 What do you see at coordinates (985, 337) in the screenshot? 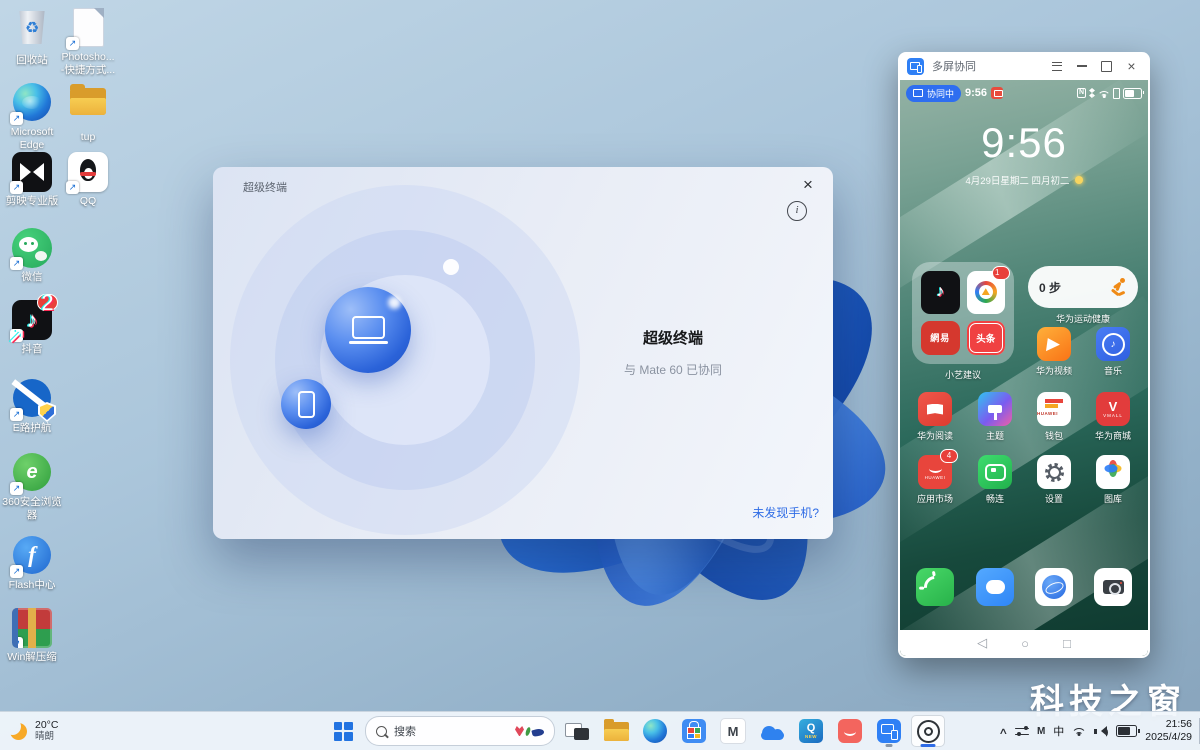
I see `folder-app-toutiao: 头条` at bounding box center [985, 337].